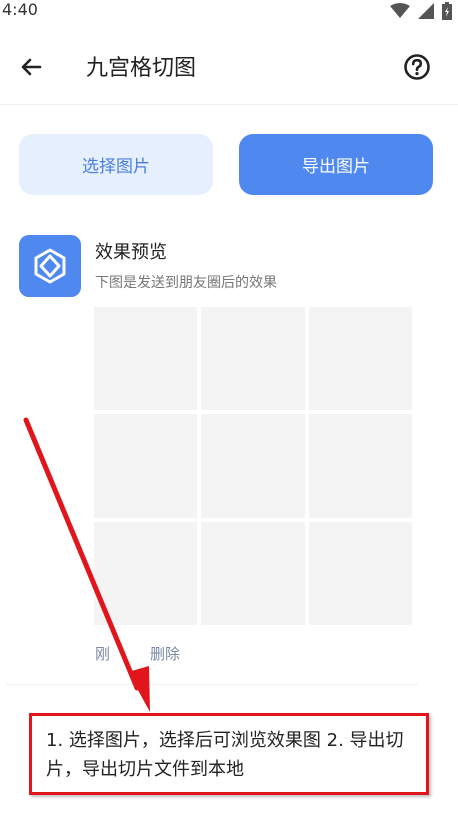 The width and height of the screenshot is (458, 820). I want to click on annotation-box: 1. 选择图片，选择后可浏览效果图 2. 导出切片，导出切片文件到本地, so click(229, 754).